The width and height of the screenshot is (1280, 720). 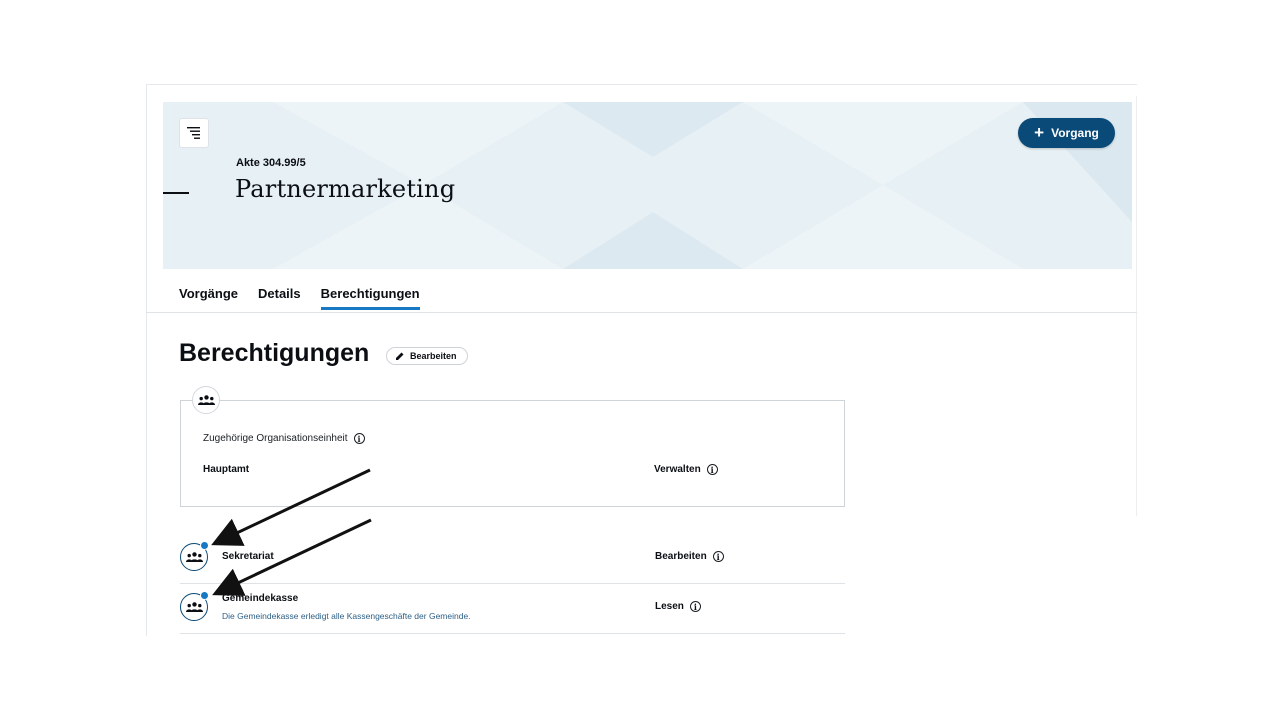 What do you see at coordinates (641, 84) in the screenshot?
I see `frame-border-top` at bounding box center [641, 84].